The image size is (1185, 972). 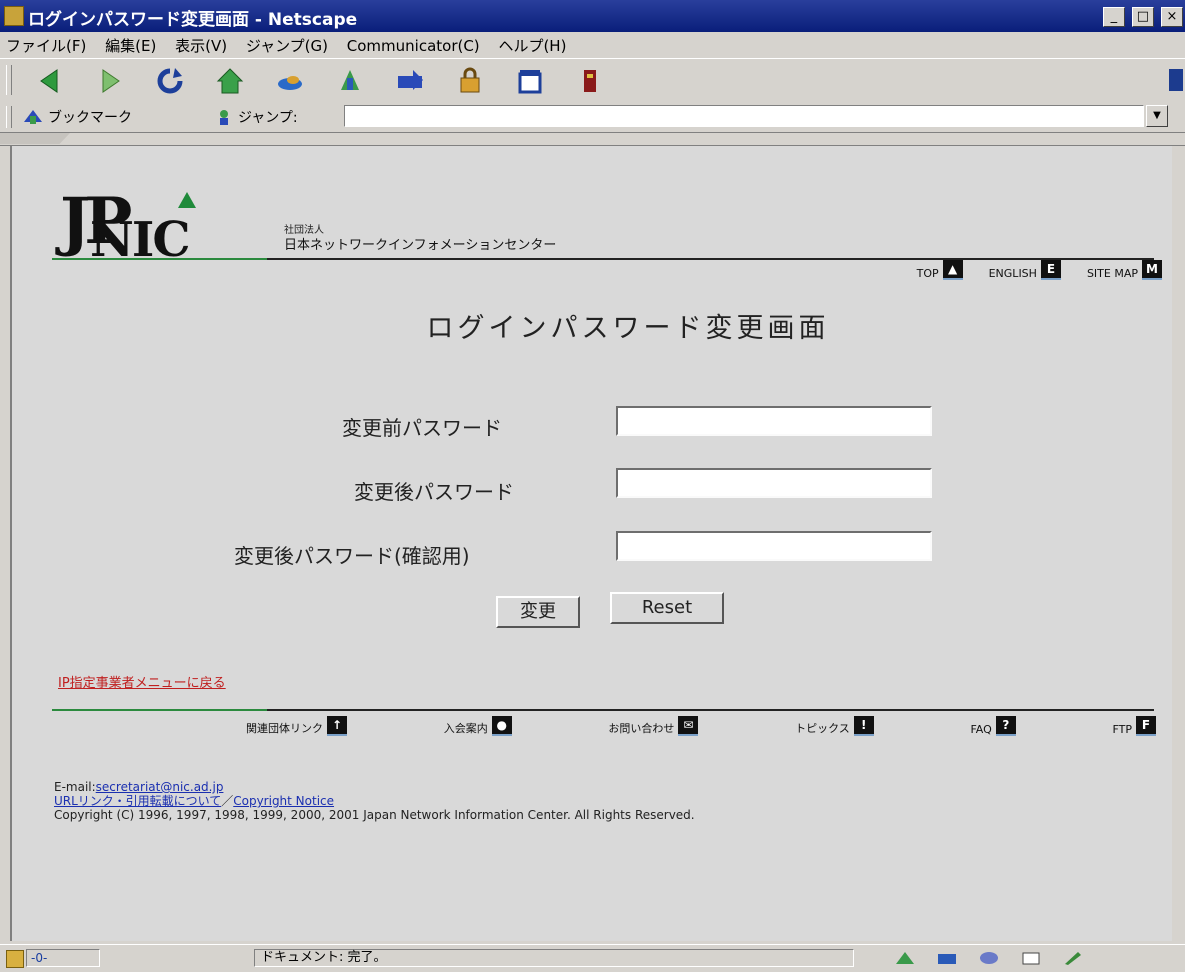 I want to click on menu-communicator: Communicator(C), so click(x=414, y=44).